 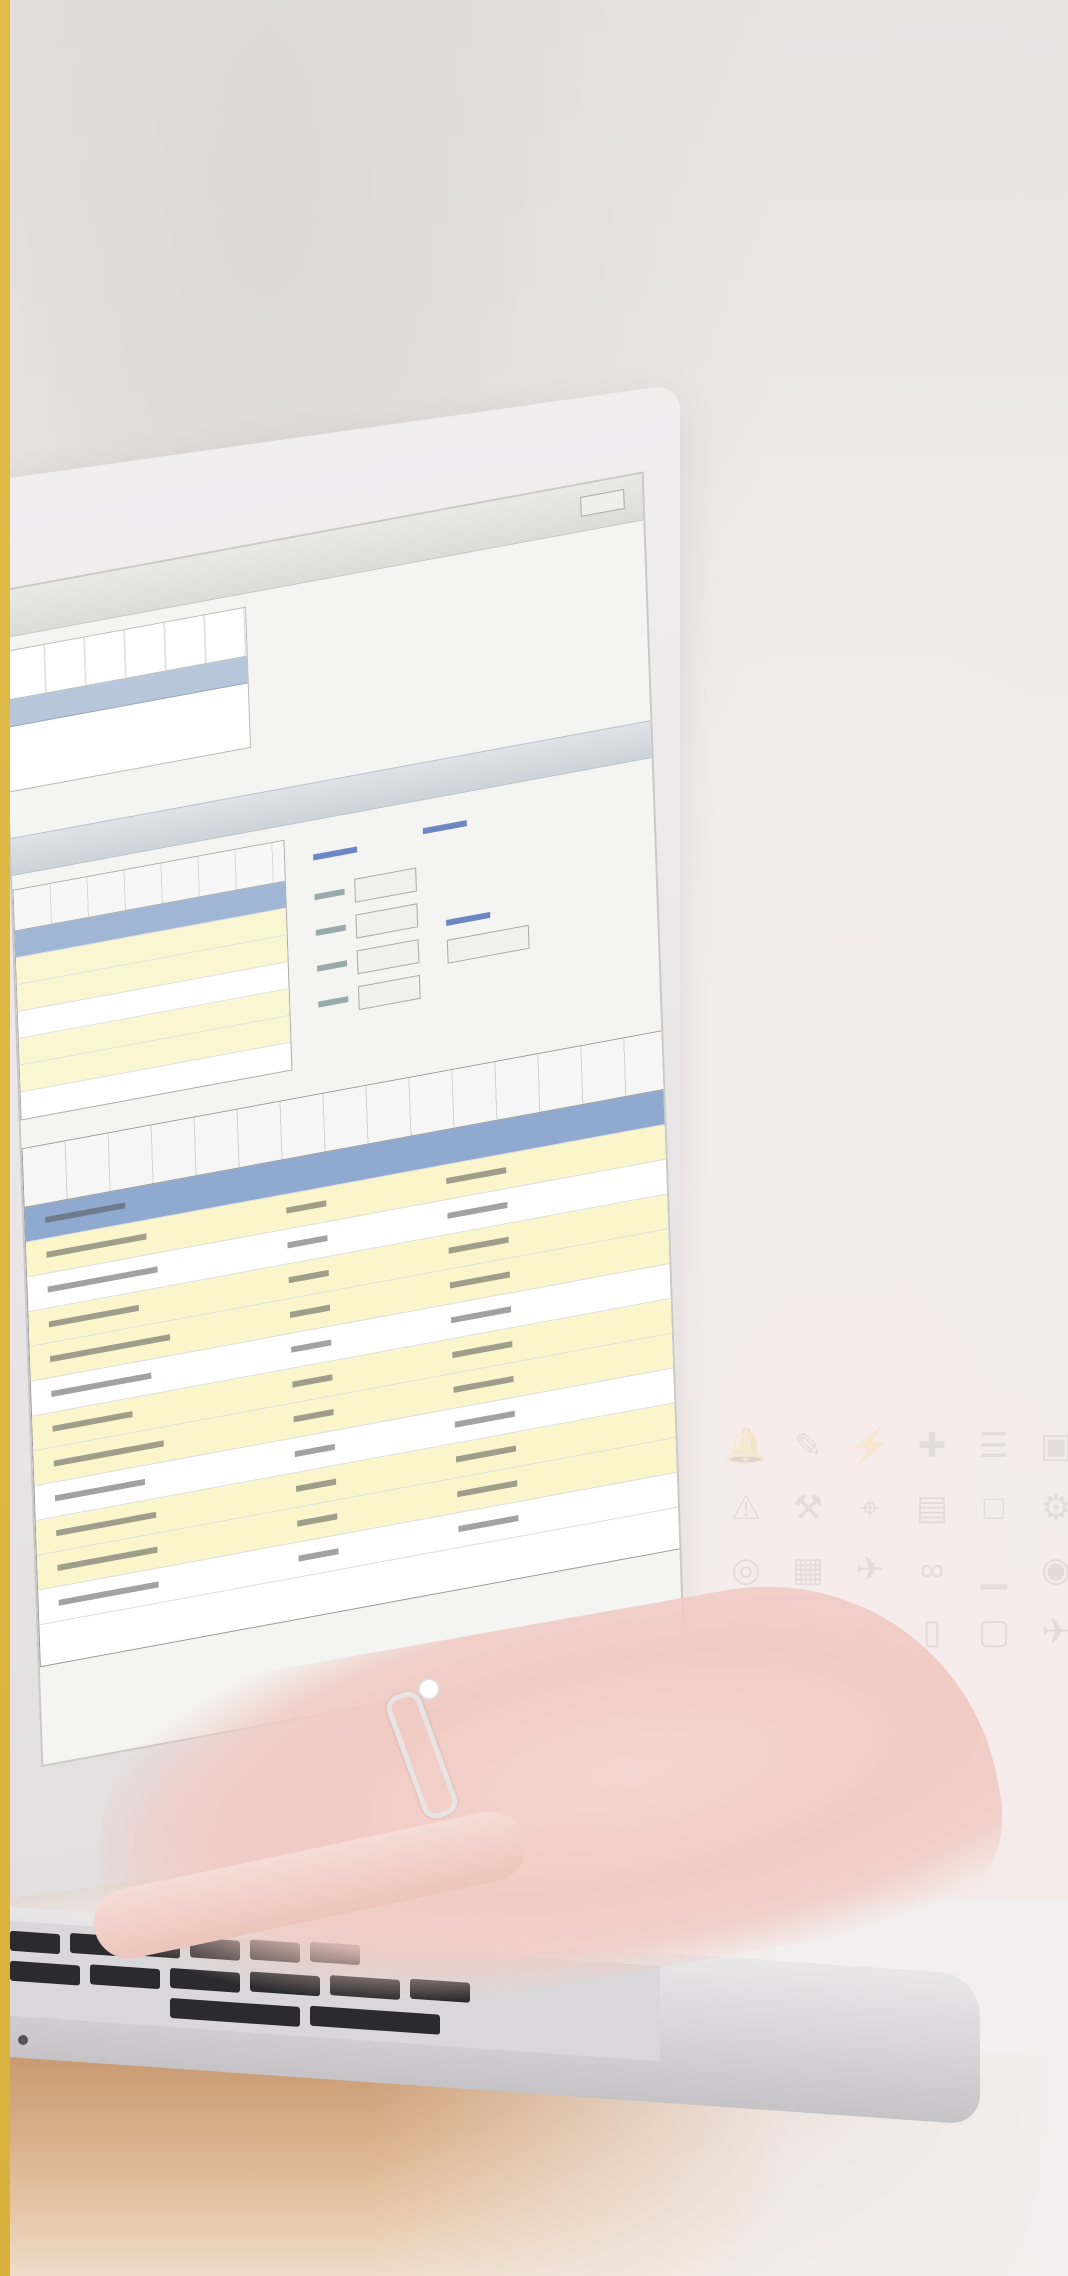 I want to click on window-button, so click(x=602, y=502).